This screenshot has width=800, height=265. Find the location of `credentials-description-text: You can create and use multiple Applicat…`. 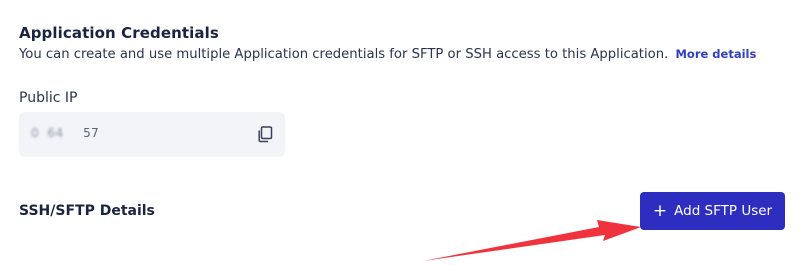

credentials-description-text: You can create and use multiple Applicat… is located at coordinates (344, 54).